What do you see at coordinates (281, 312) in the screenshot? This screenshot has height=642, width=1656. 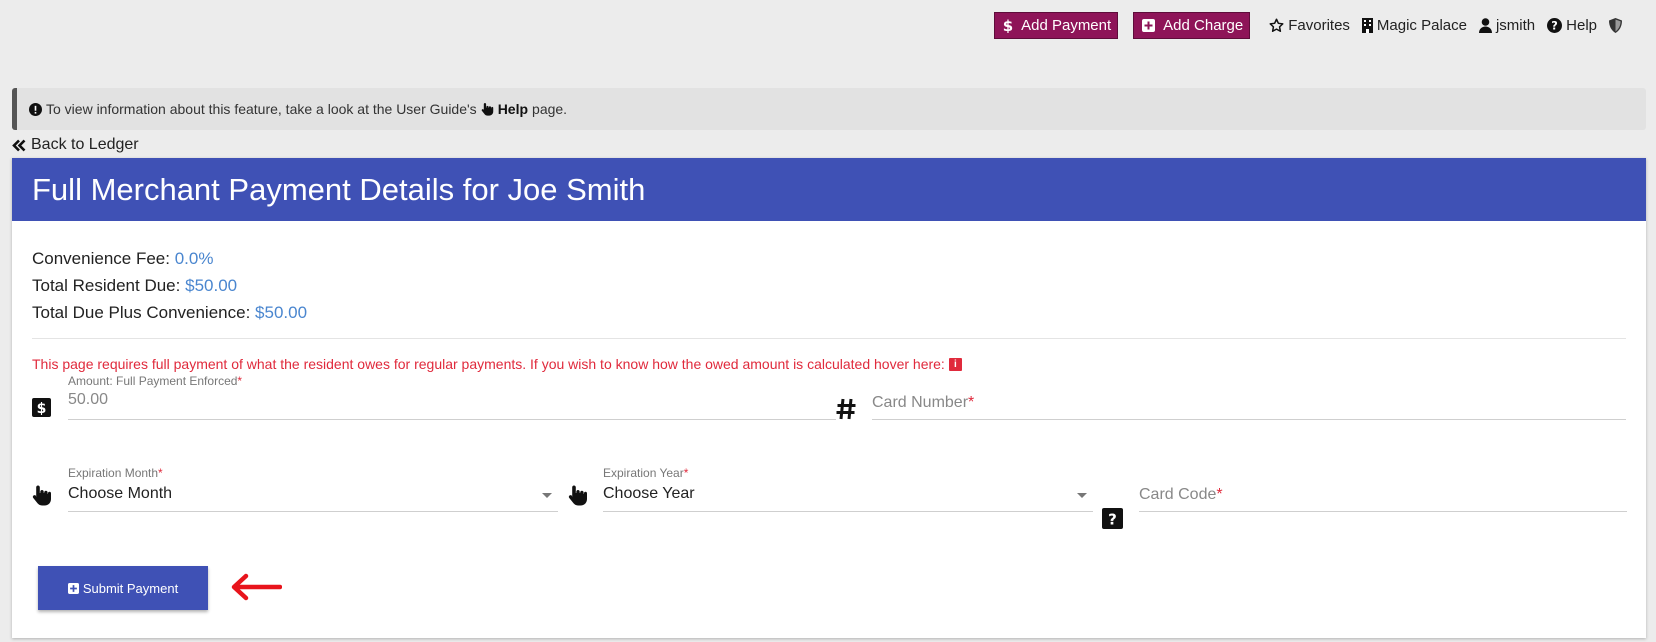 I see `total-due-plus-convenience-value: $50.00` at bounding box center [281, 312].